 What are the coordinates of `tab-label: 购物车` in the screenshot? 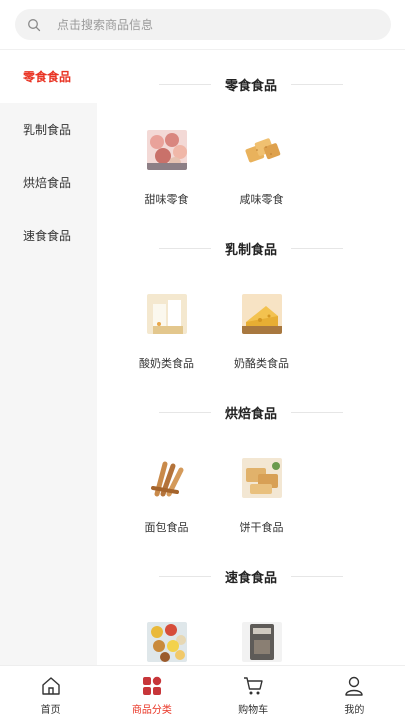 It's located at (253, 710).